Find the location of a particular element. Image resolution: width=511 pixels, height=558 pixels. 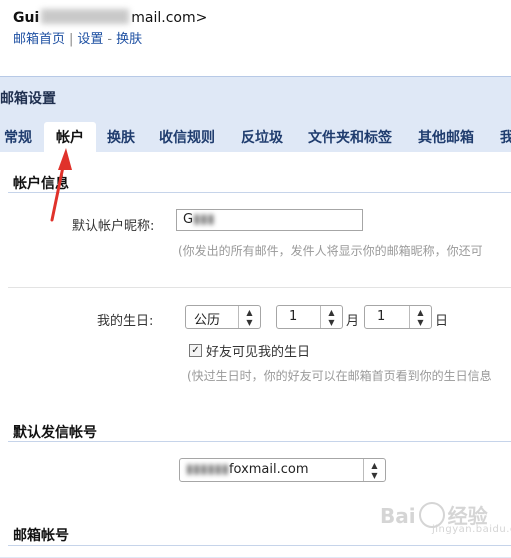

day-value: 1 is located at coordinates (381, 316).